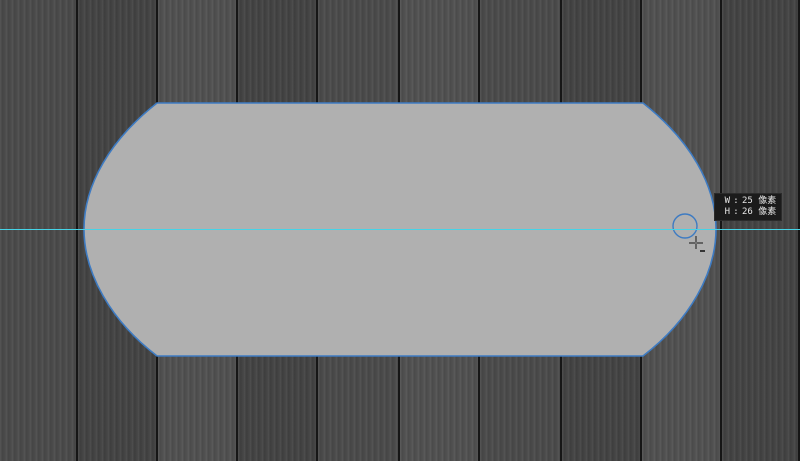  I want to click on width-label: W, so click(727, 201).